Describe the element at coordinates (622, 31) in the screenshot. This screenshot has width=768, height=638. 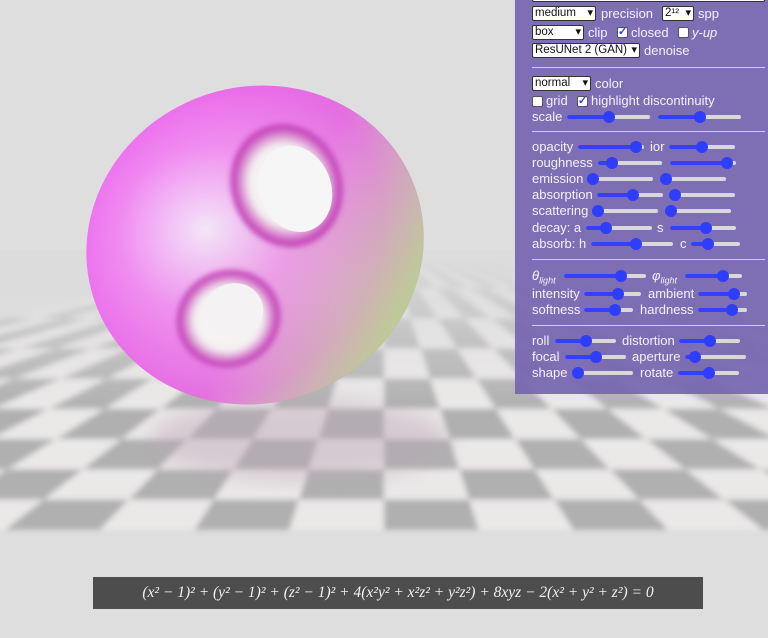
I see `closed-checkbox` at that location.